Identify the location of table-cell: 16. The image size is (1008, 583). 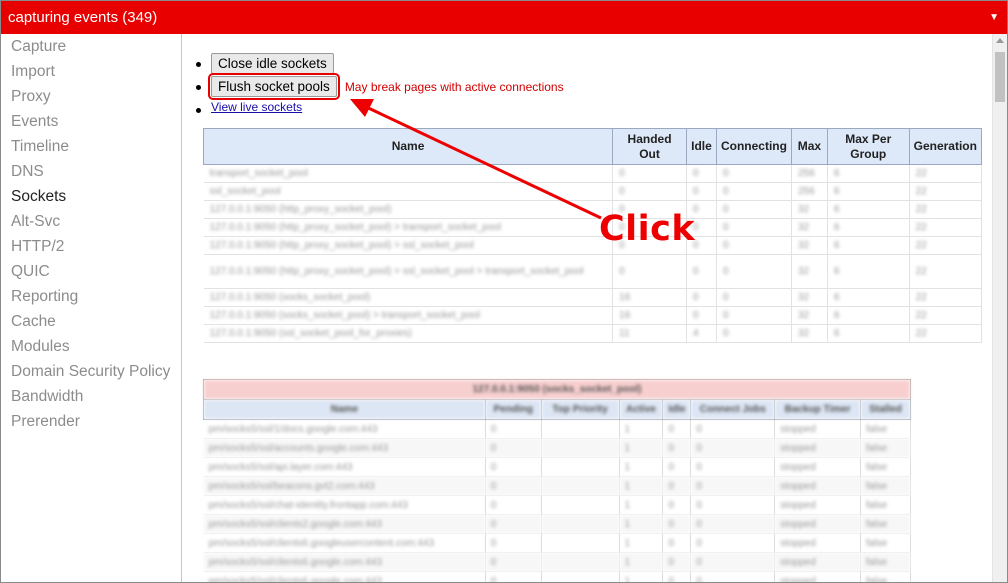
(649, 297).